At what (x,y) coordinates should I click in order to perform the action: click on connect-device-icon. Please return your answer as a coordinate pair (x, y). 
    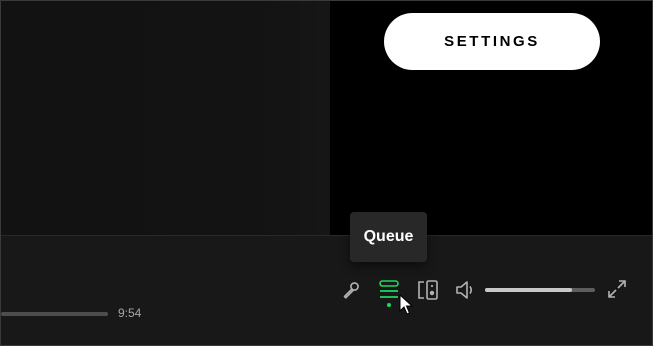
    Looking at the image, I should click on (428, 290).